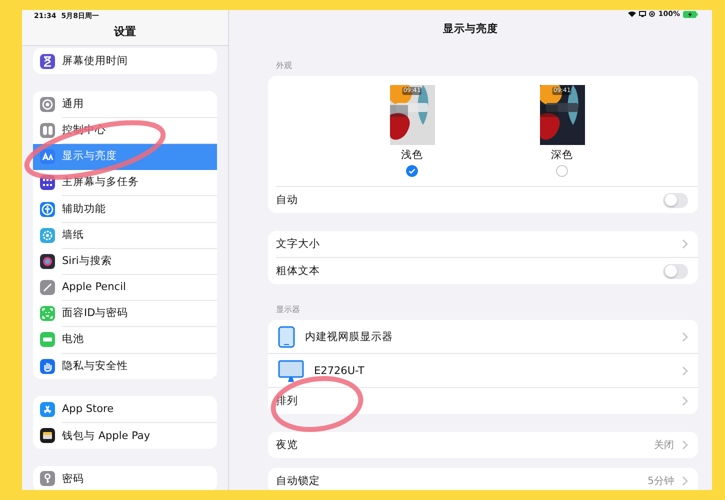  I want to click on row-value: 5分钟, so click(661, 481).